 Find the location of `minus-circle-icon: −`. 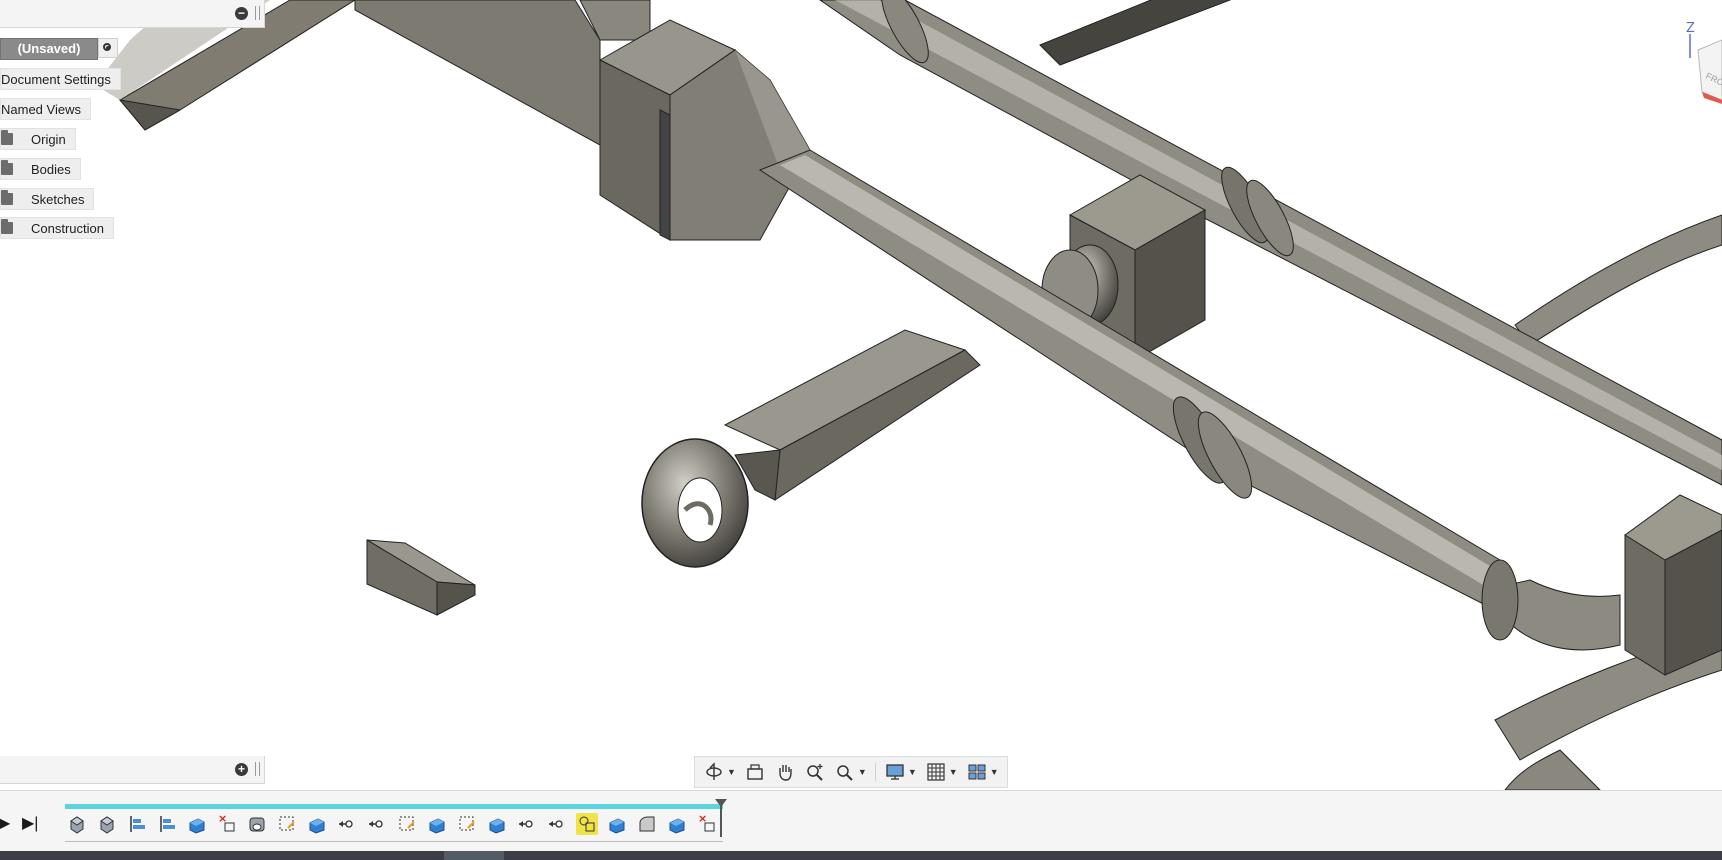

minus-circle-icon: − is located at coordinates (241, 13).